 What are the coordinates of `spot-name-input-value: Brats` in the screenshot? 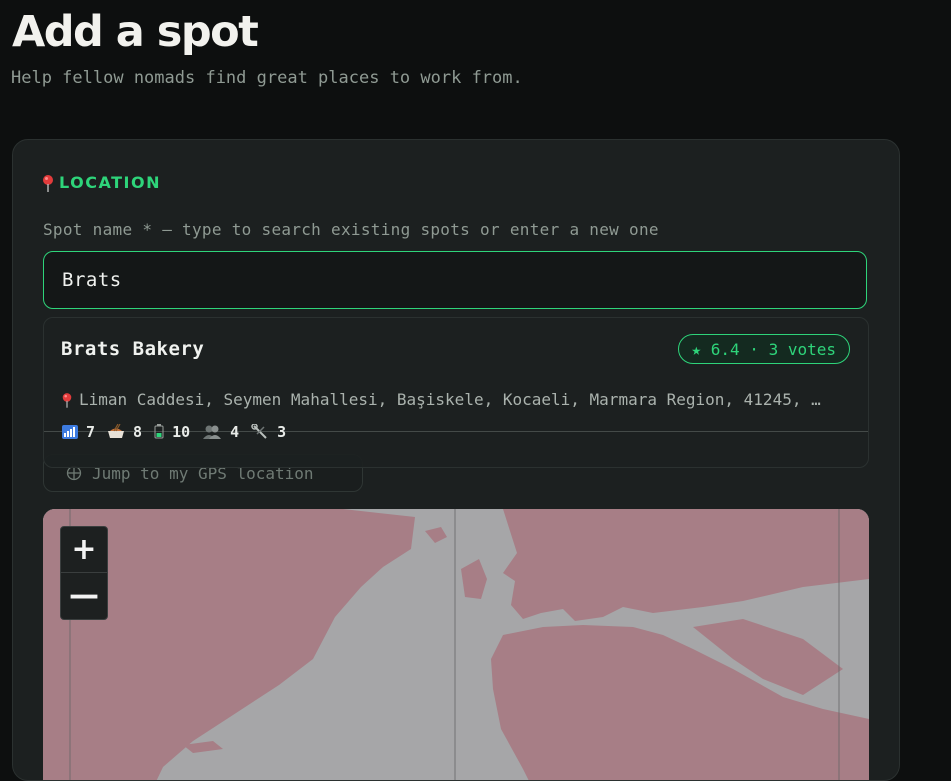 It's located at (92, 280).